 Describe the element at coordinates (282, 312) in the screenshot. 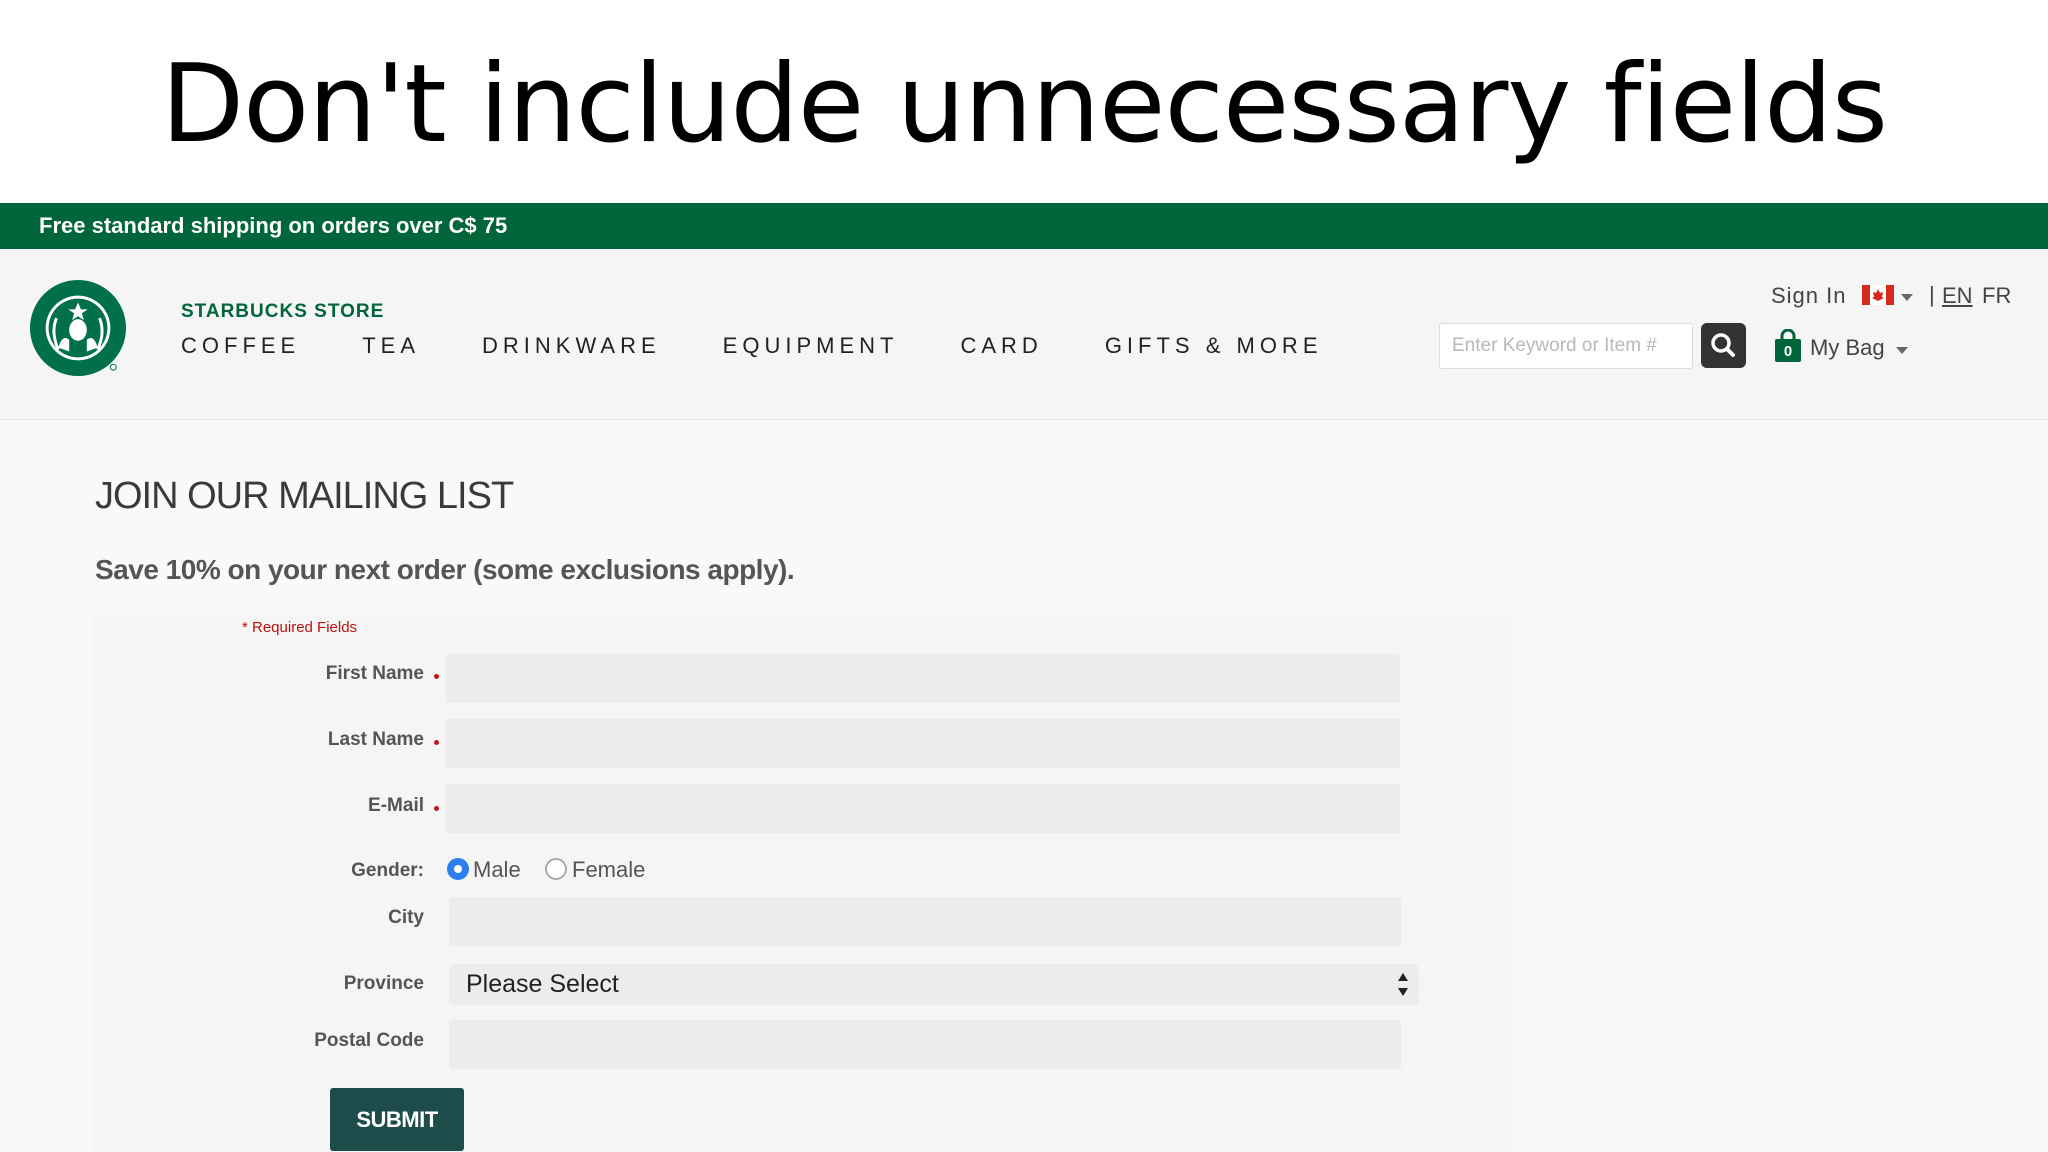

I see `store-name: STARBUCKS STORE` at that location.